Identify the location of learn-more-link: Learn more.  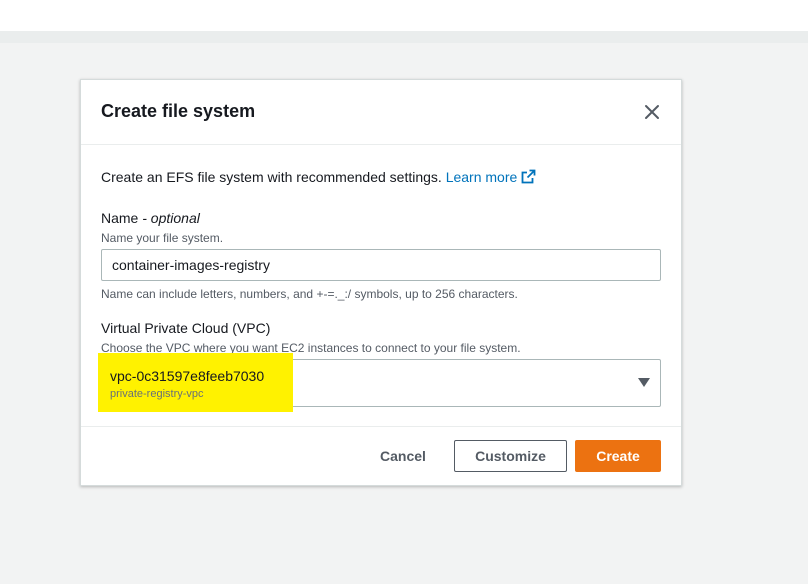
(491, 177).